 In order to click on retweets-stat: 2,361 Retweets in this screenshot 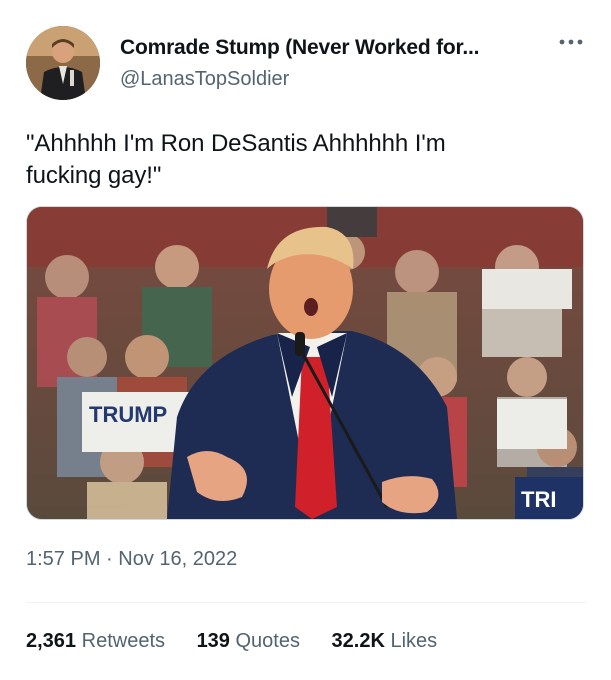, I will do `click(95, 641)`.